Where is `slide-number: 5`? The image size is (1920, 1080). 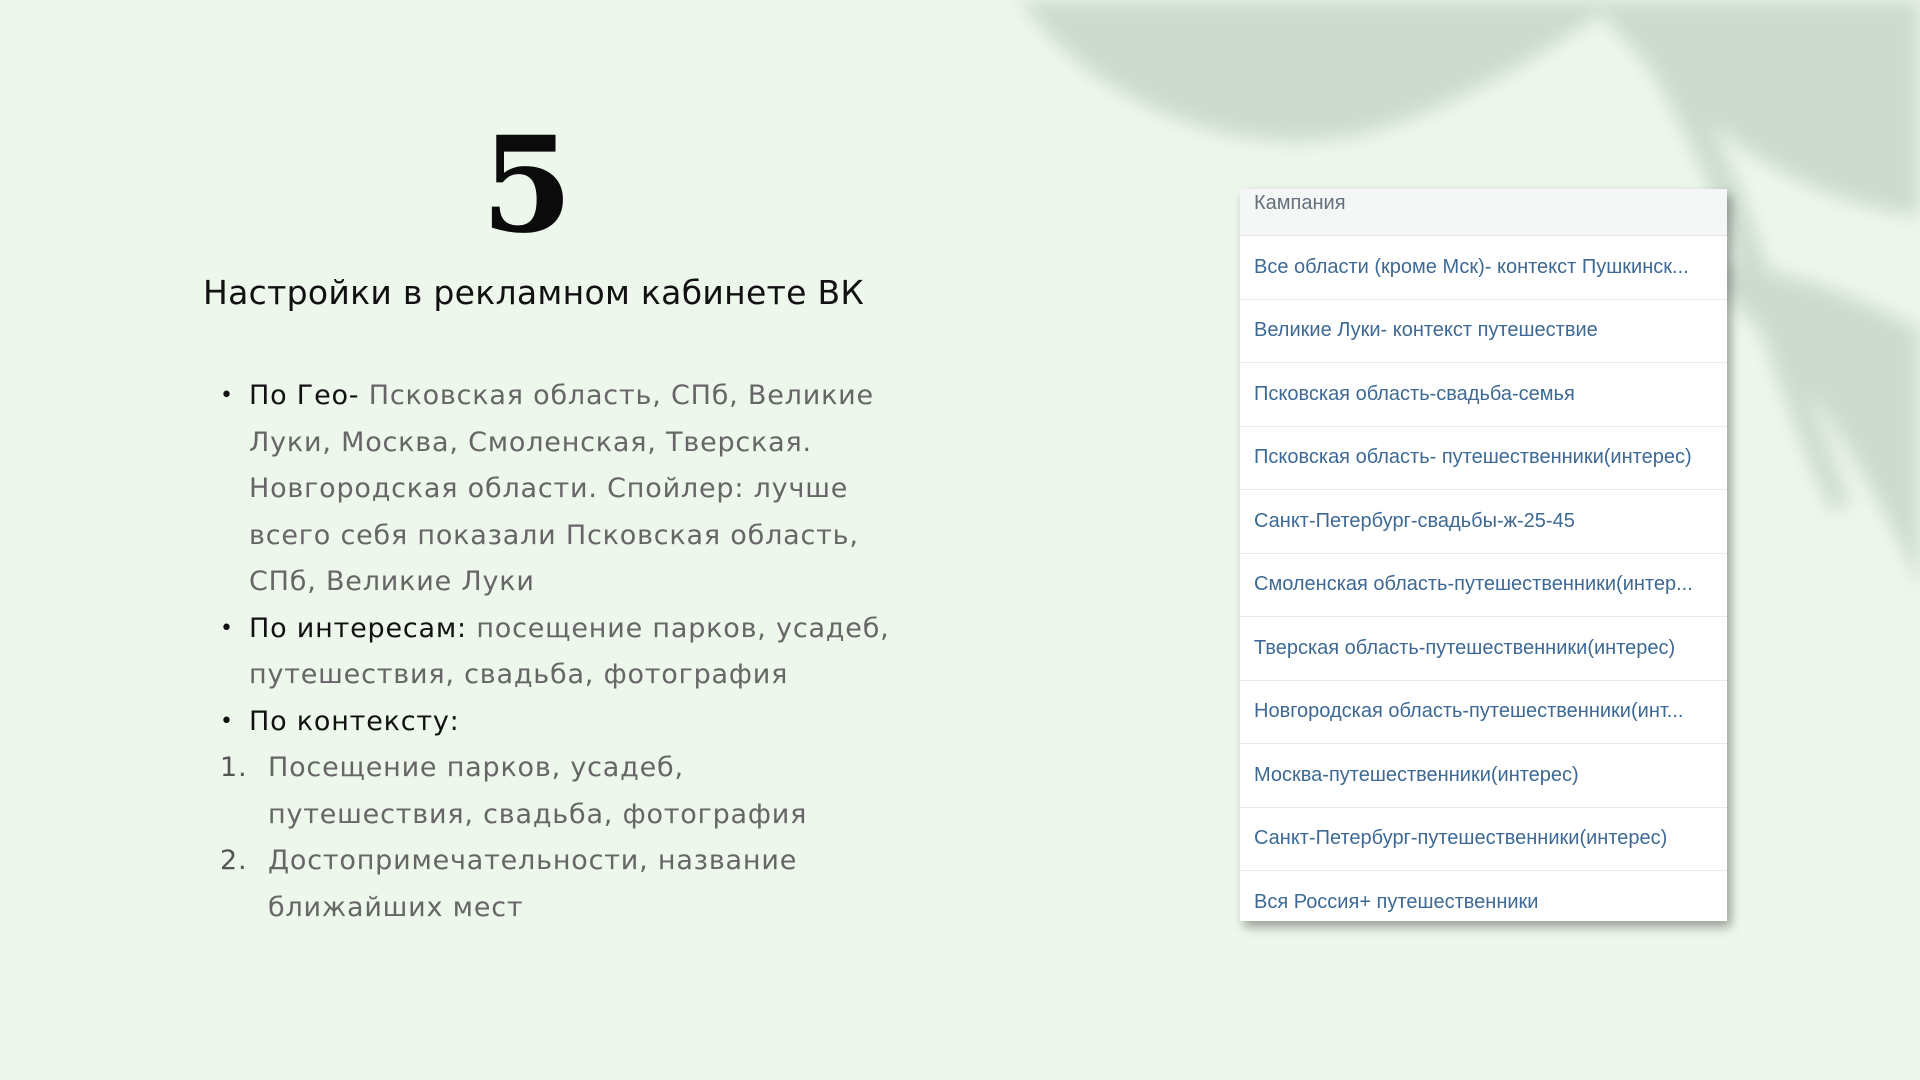
slide-number: 5 is located at coordinates (527, 185).